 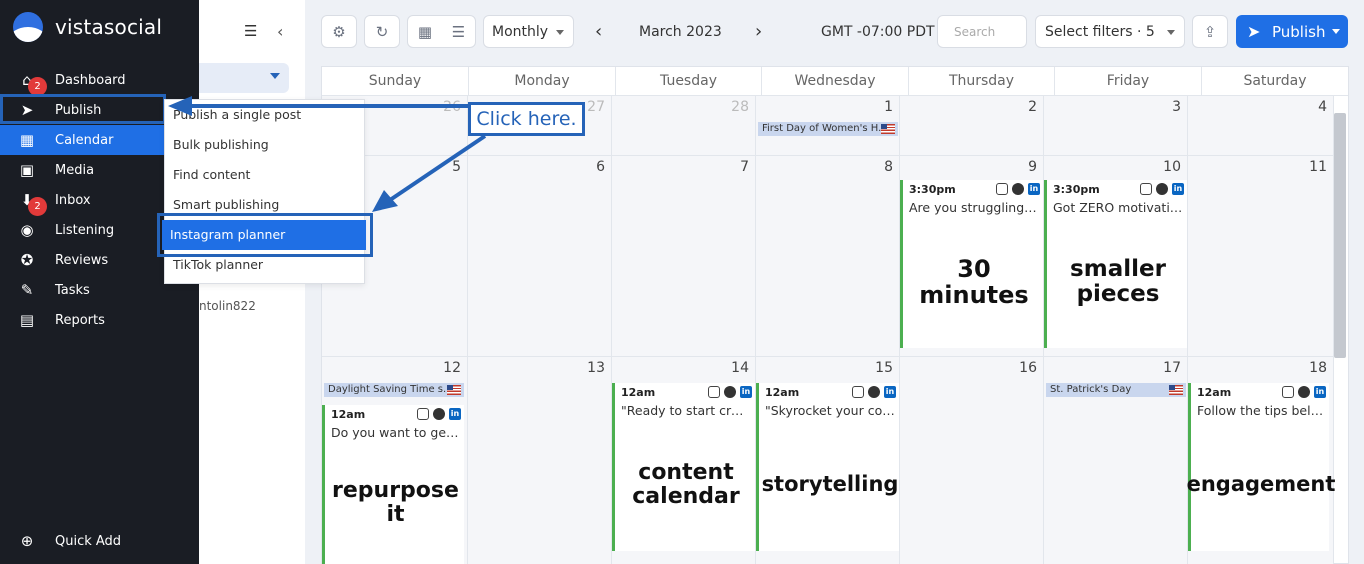 What do you see at coordinates (180, 106) in the screenshot?
I see `arrowhead-left-icon` at bounding box center [180, 106].